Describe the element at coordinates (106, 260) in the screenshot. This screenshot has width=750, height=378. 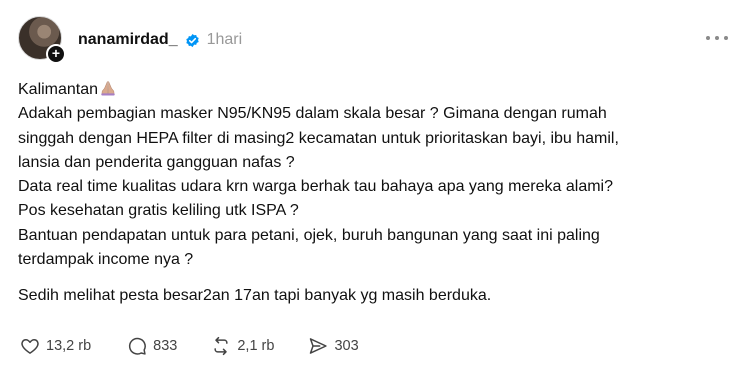
I see `post-line: terdampak income nya ?` at that location.